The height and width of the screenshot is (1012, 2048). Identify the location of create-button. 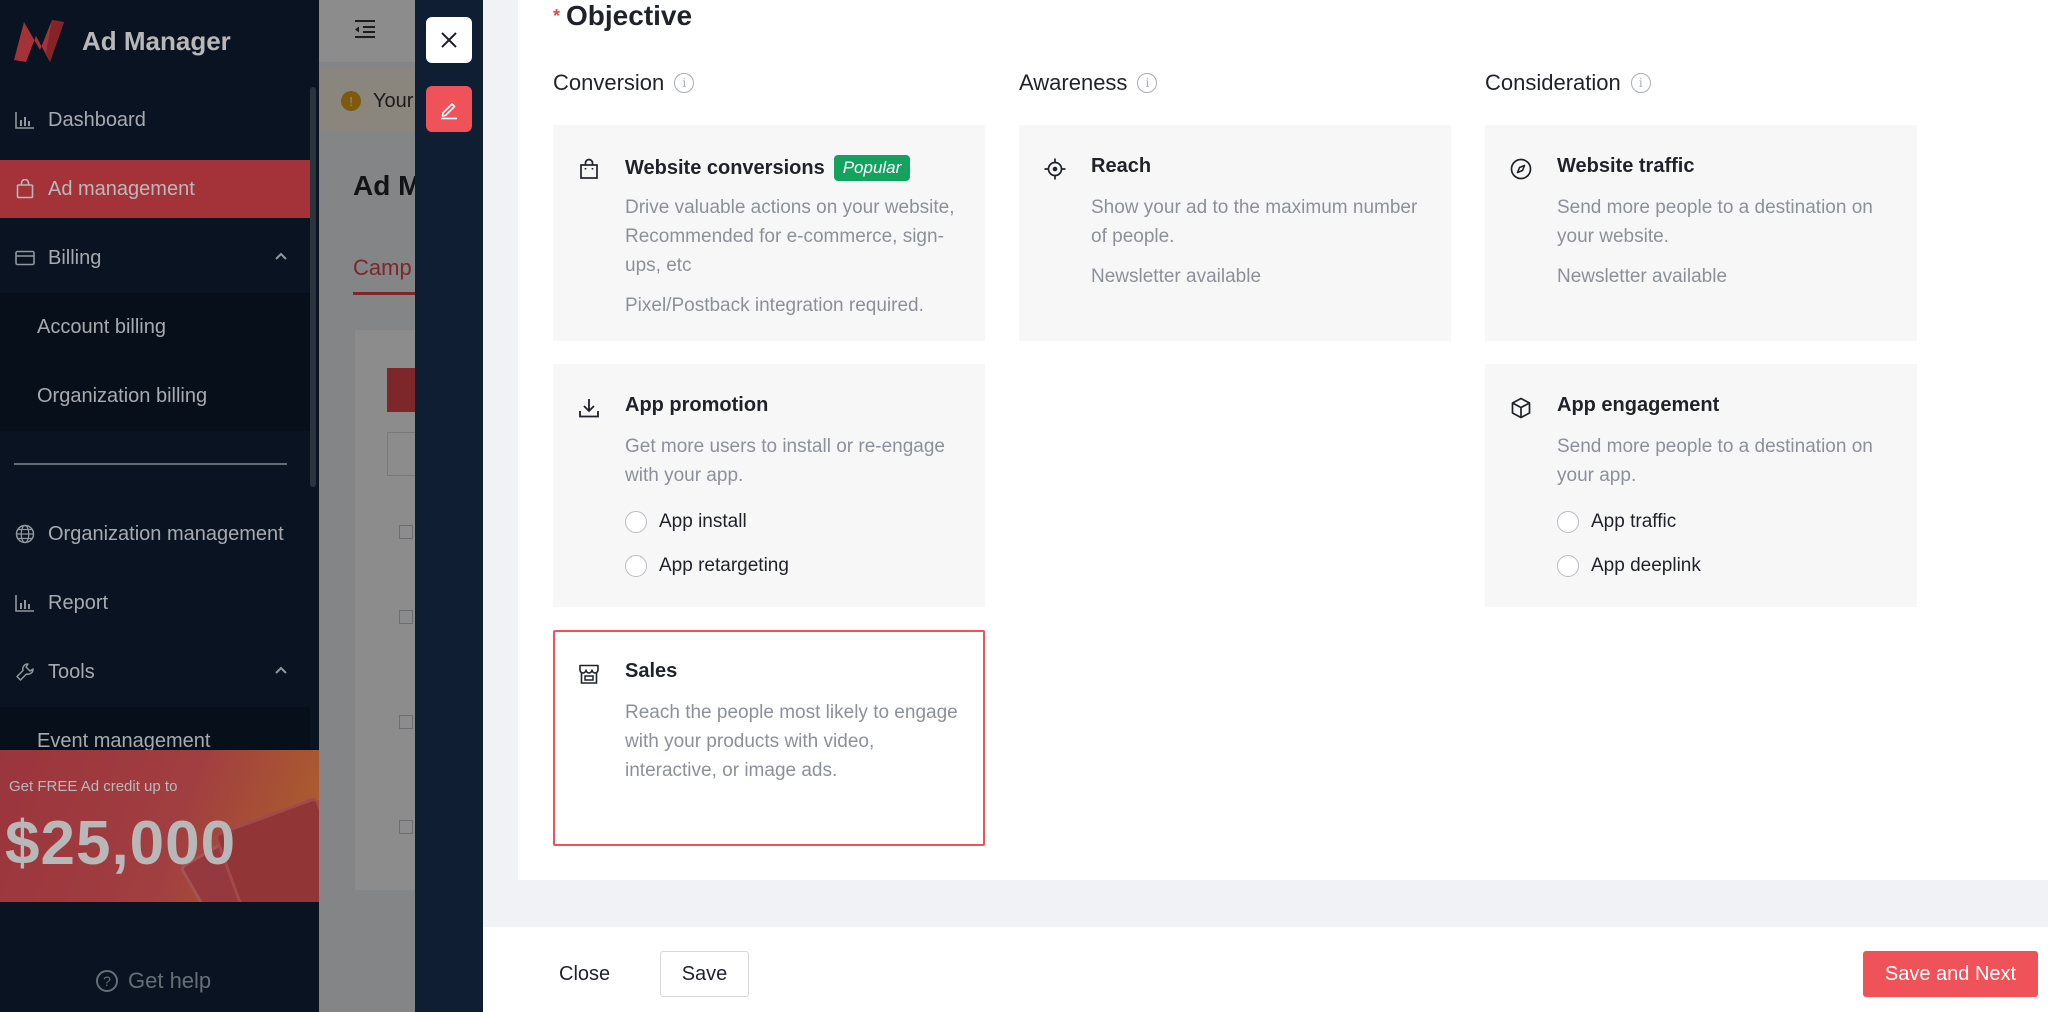
(401, 390).